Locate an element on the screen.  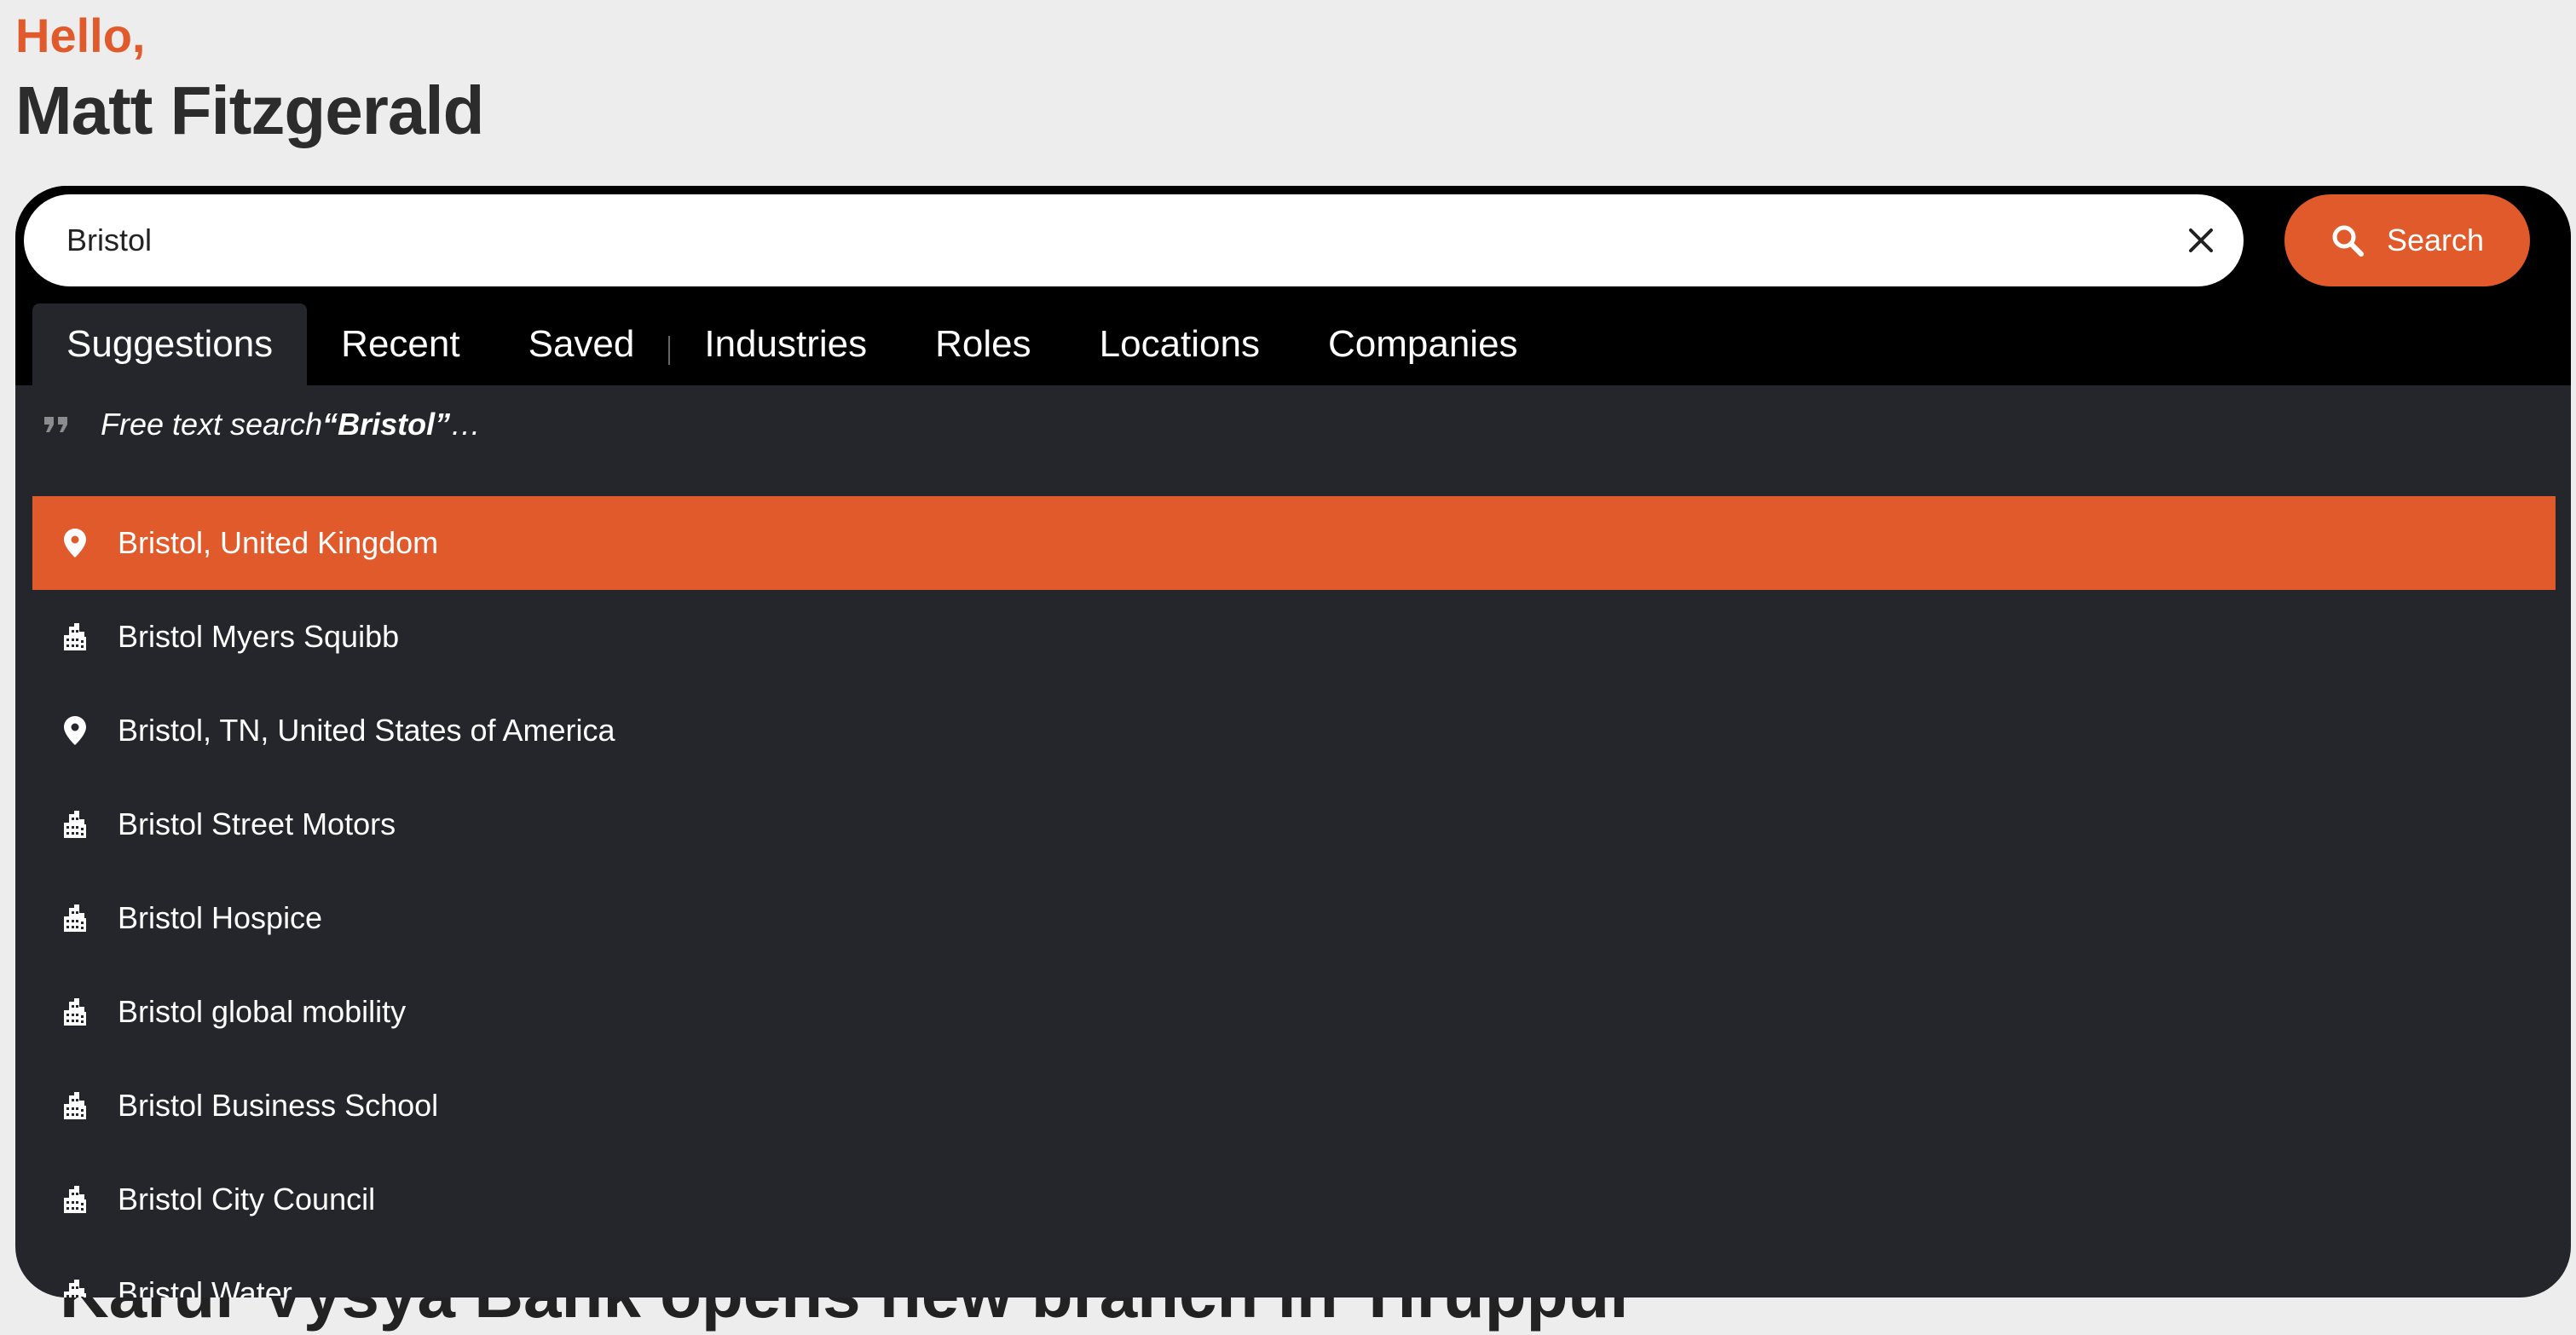
user-name: Matt Fitzgerald is located at coordinates (249, 110).